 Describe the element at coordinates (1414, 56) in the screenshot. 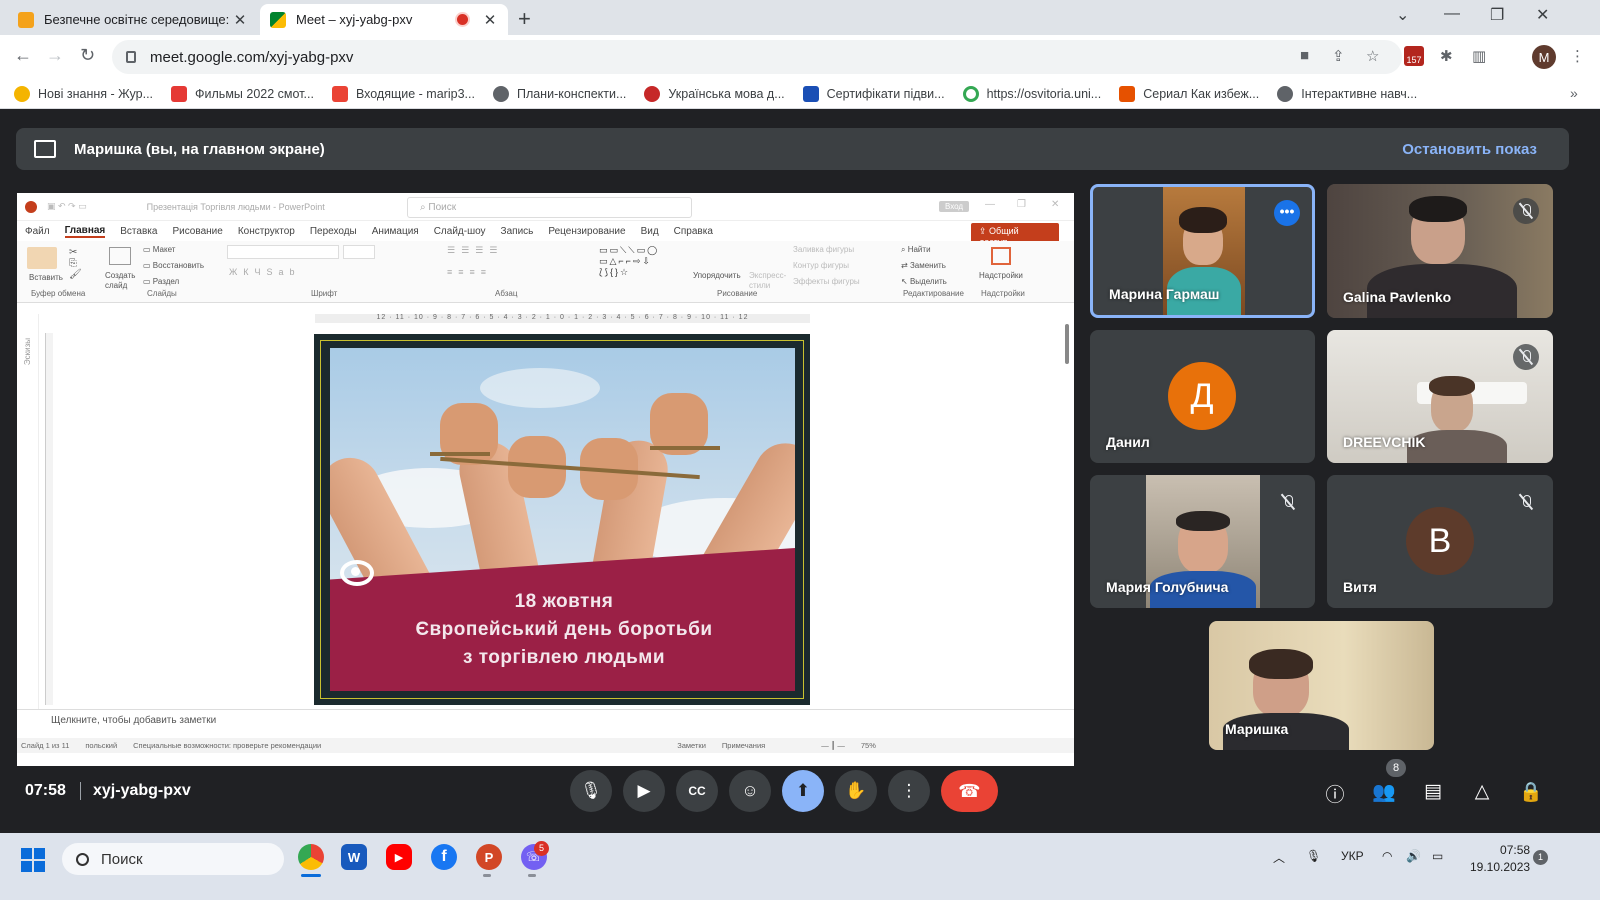

I see `calendar-extension-icon: 157` at that location.